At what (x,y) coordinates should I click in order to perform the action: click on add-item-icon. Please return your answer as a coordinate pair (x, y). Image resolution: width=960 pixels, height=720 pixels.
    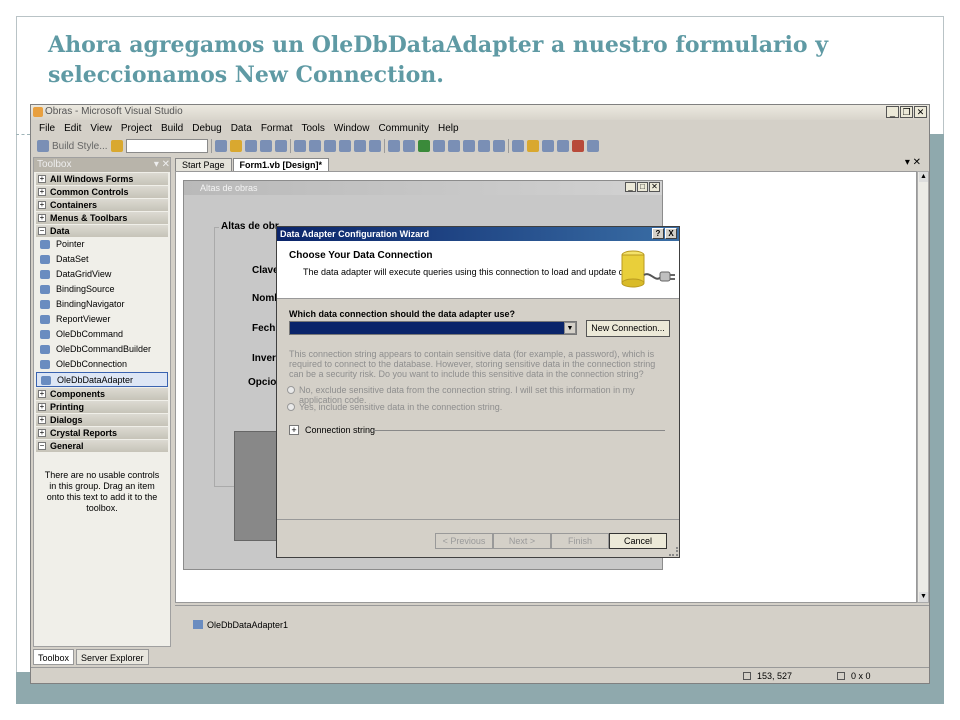
    Looking at the image, I should click on (250, 146).